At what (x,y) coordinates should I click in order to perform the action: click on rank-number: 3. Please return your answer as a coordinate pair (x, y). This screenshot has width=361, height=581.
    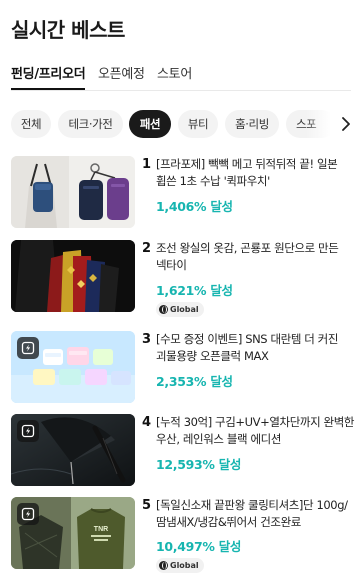
    Looking at the image, I should click on (147, 339).